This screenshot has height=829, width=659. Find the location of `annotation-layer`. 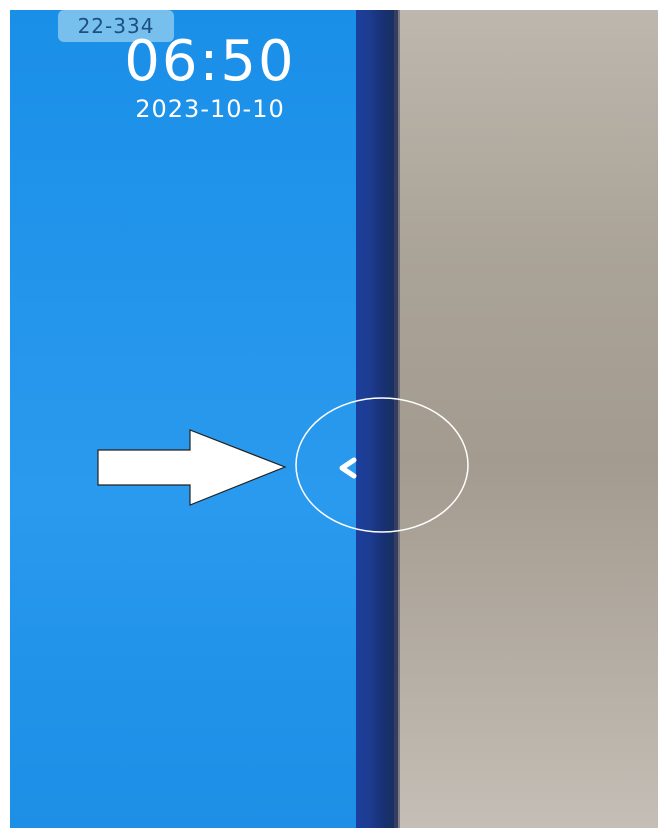

annotation-layer is located at coordinates (283, 465).